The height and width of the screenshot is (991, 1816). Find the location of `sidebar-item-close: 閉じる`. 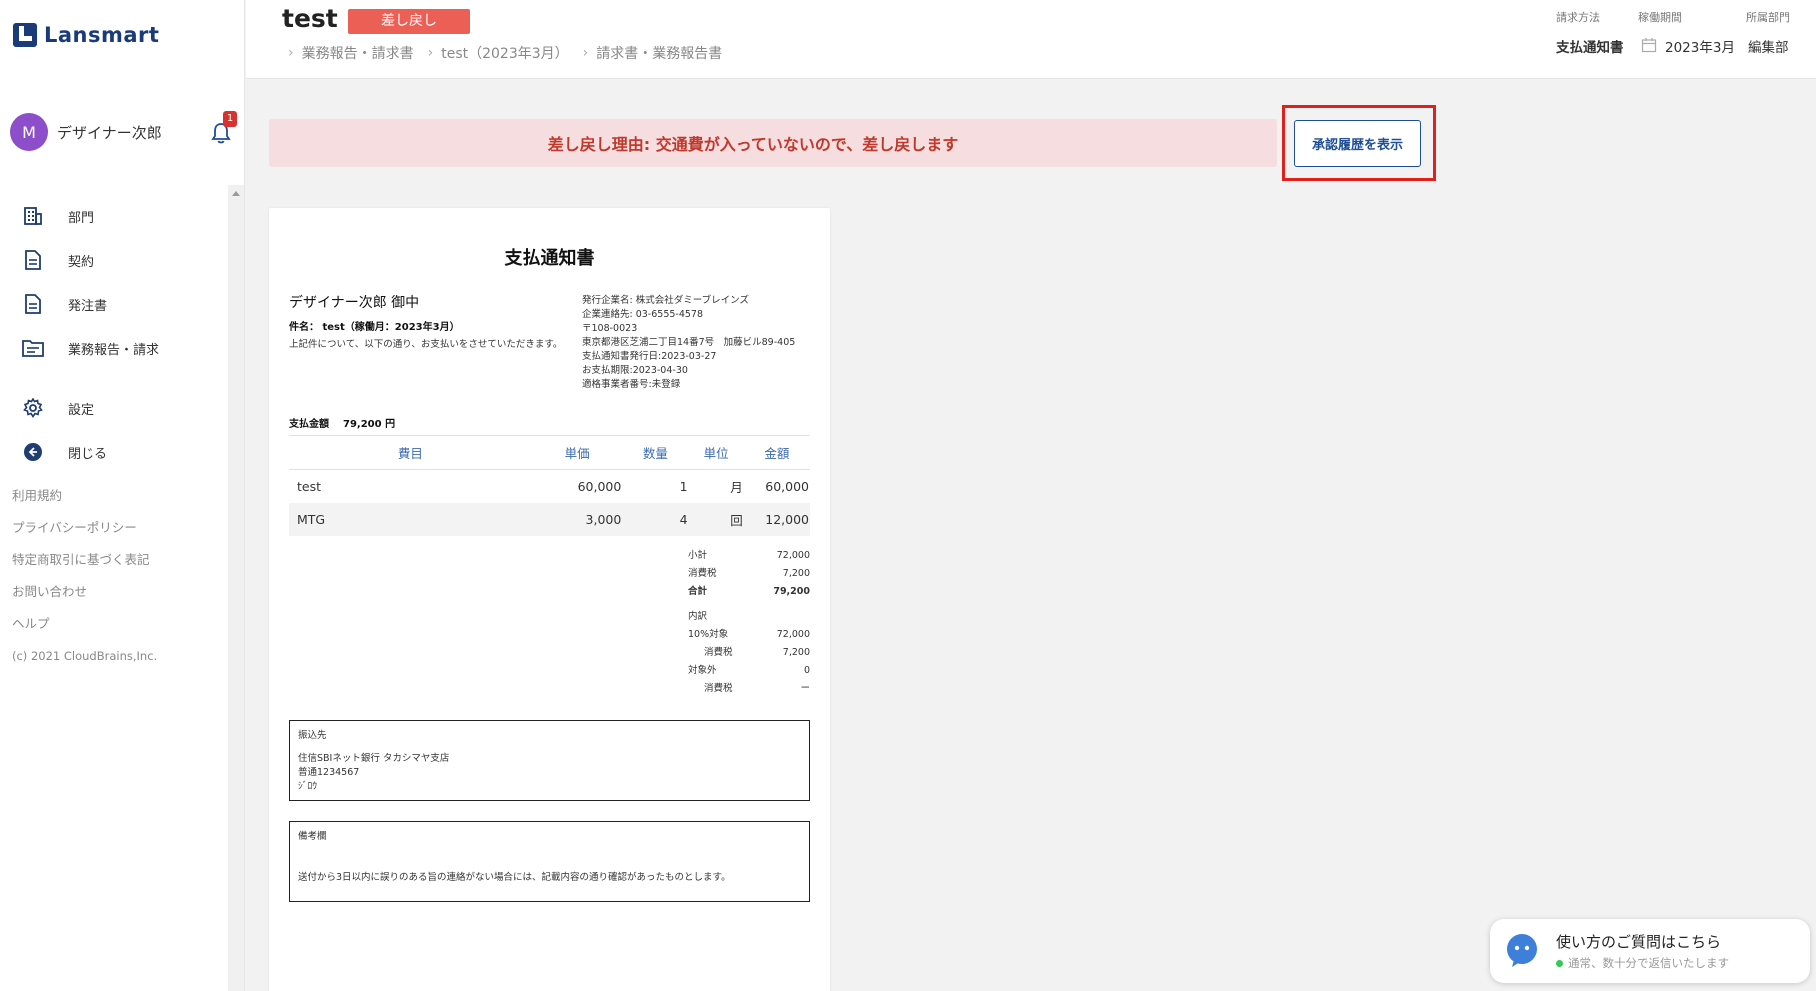

sidebar-item-close: 閉じる is located at coordinates (114, 452).